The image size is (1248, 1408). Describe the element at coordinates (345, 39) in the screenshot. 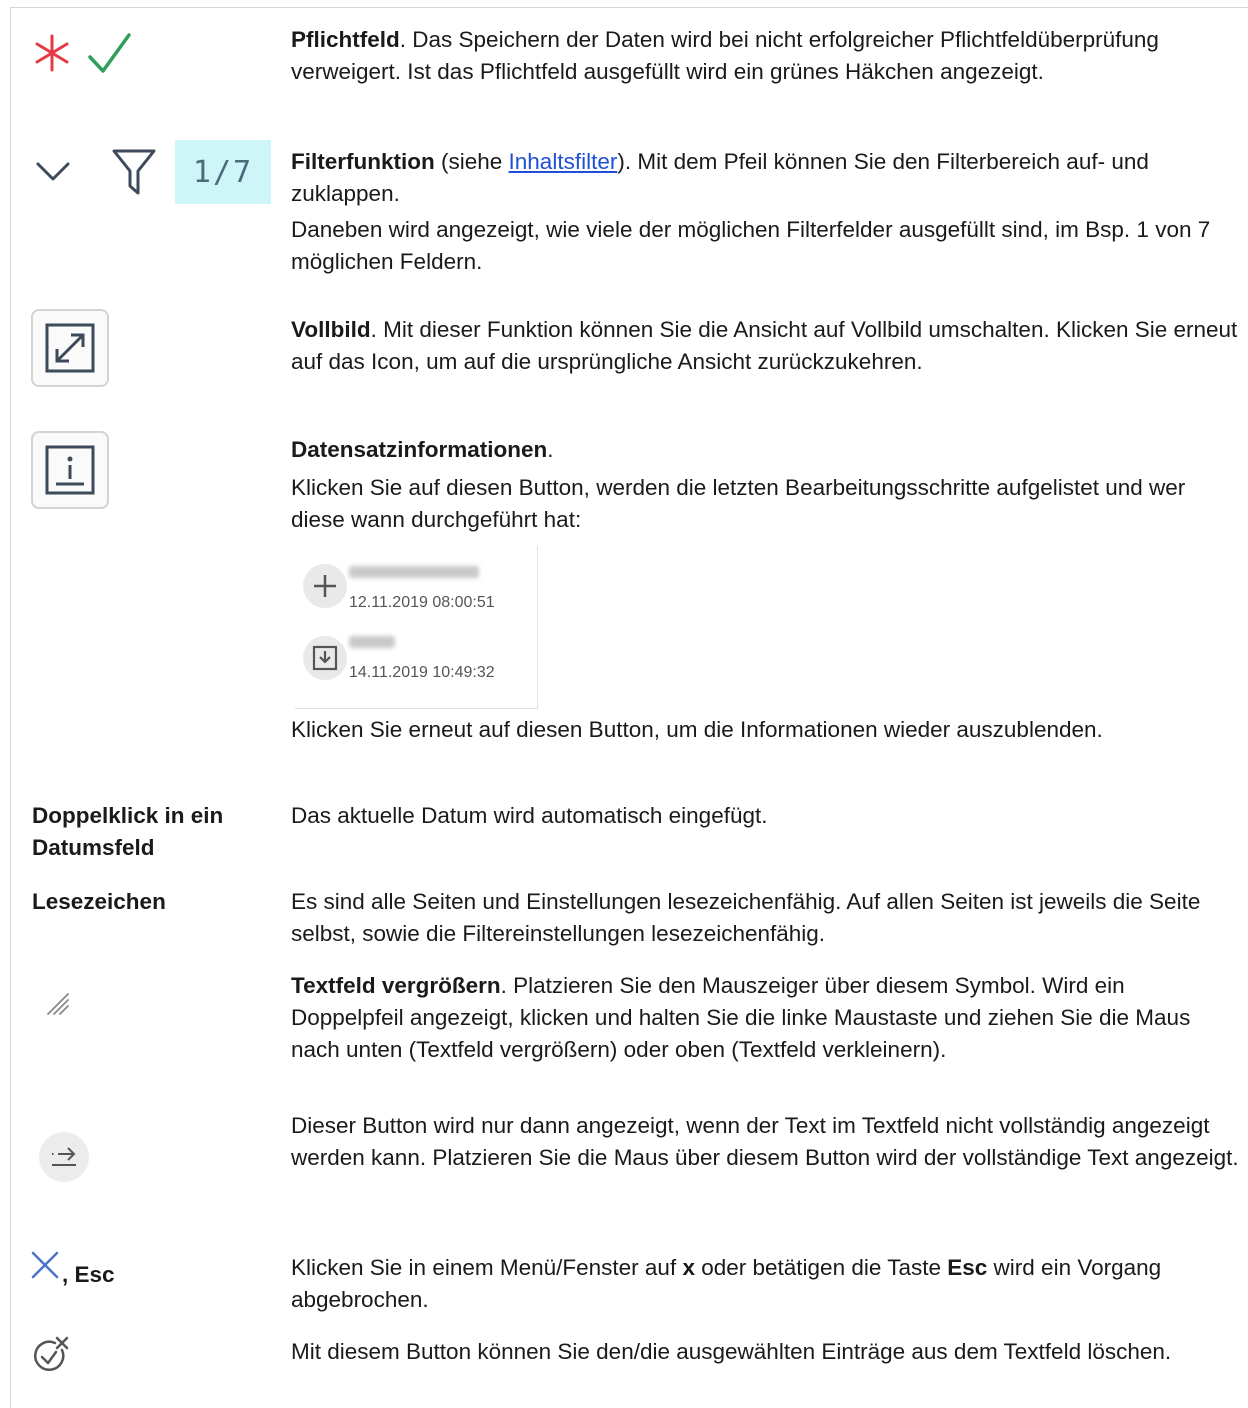

I see `pflichtfeld-title: Pflichtfeld` at that location.